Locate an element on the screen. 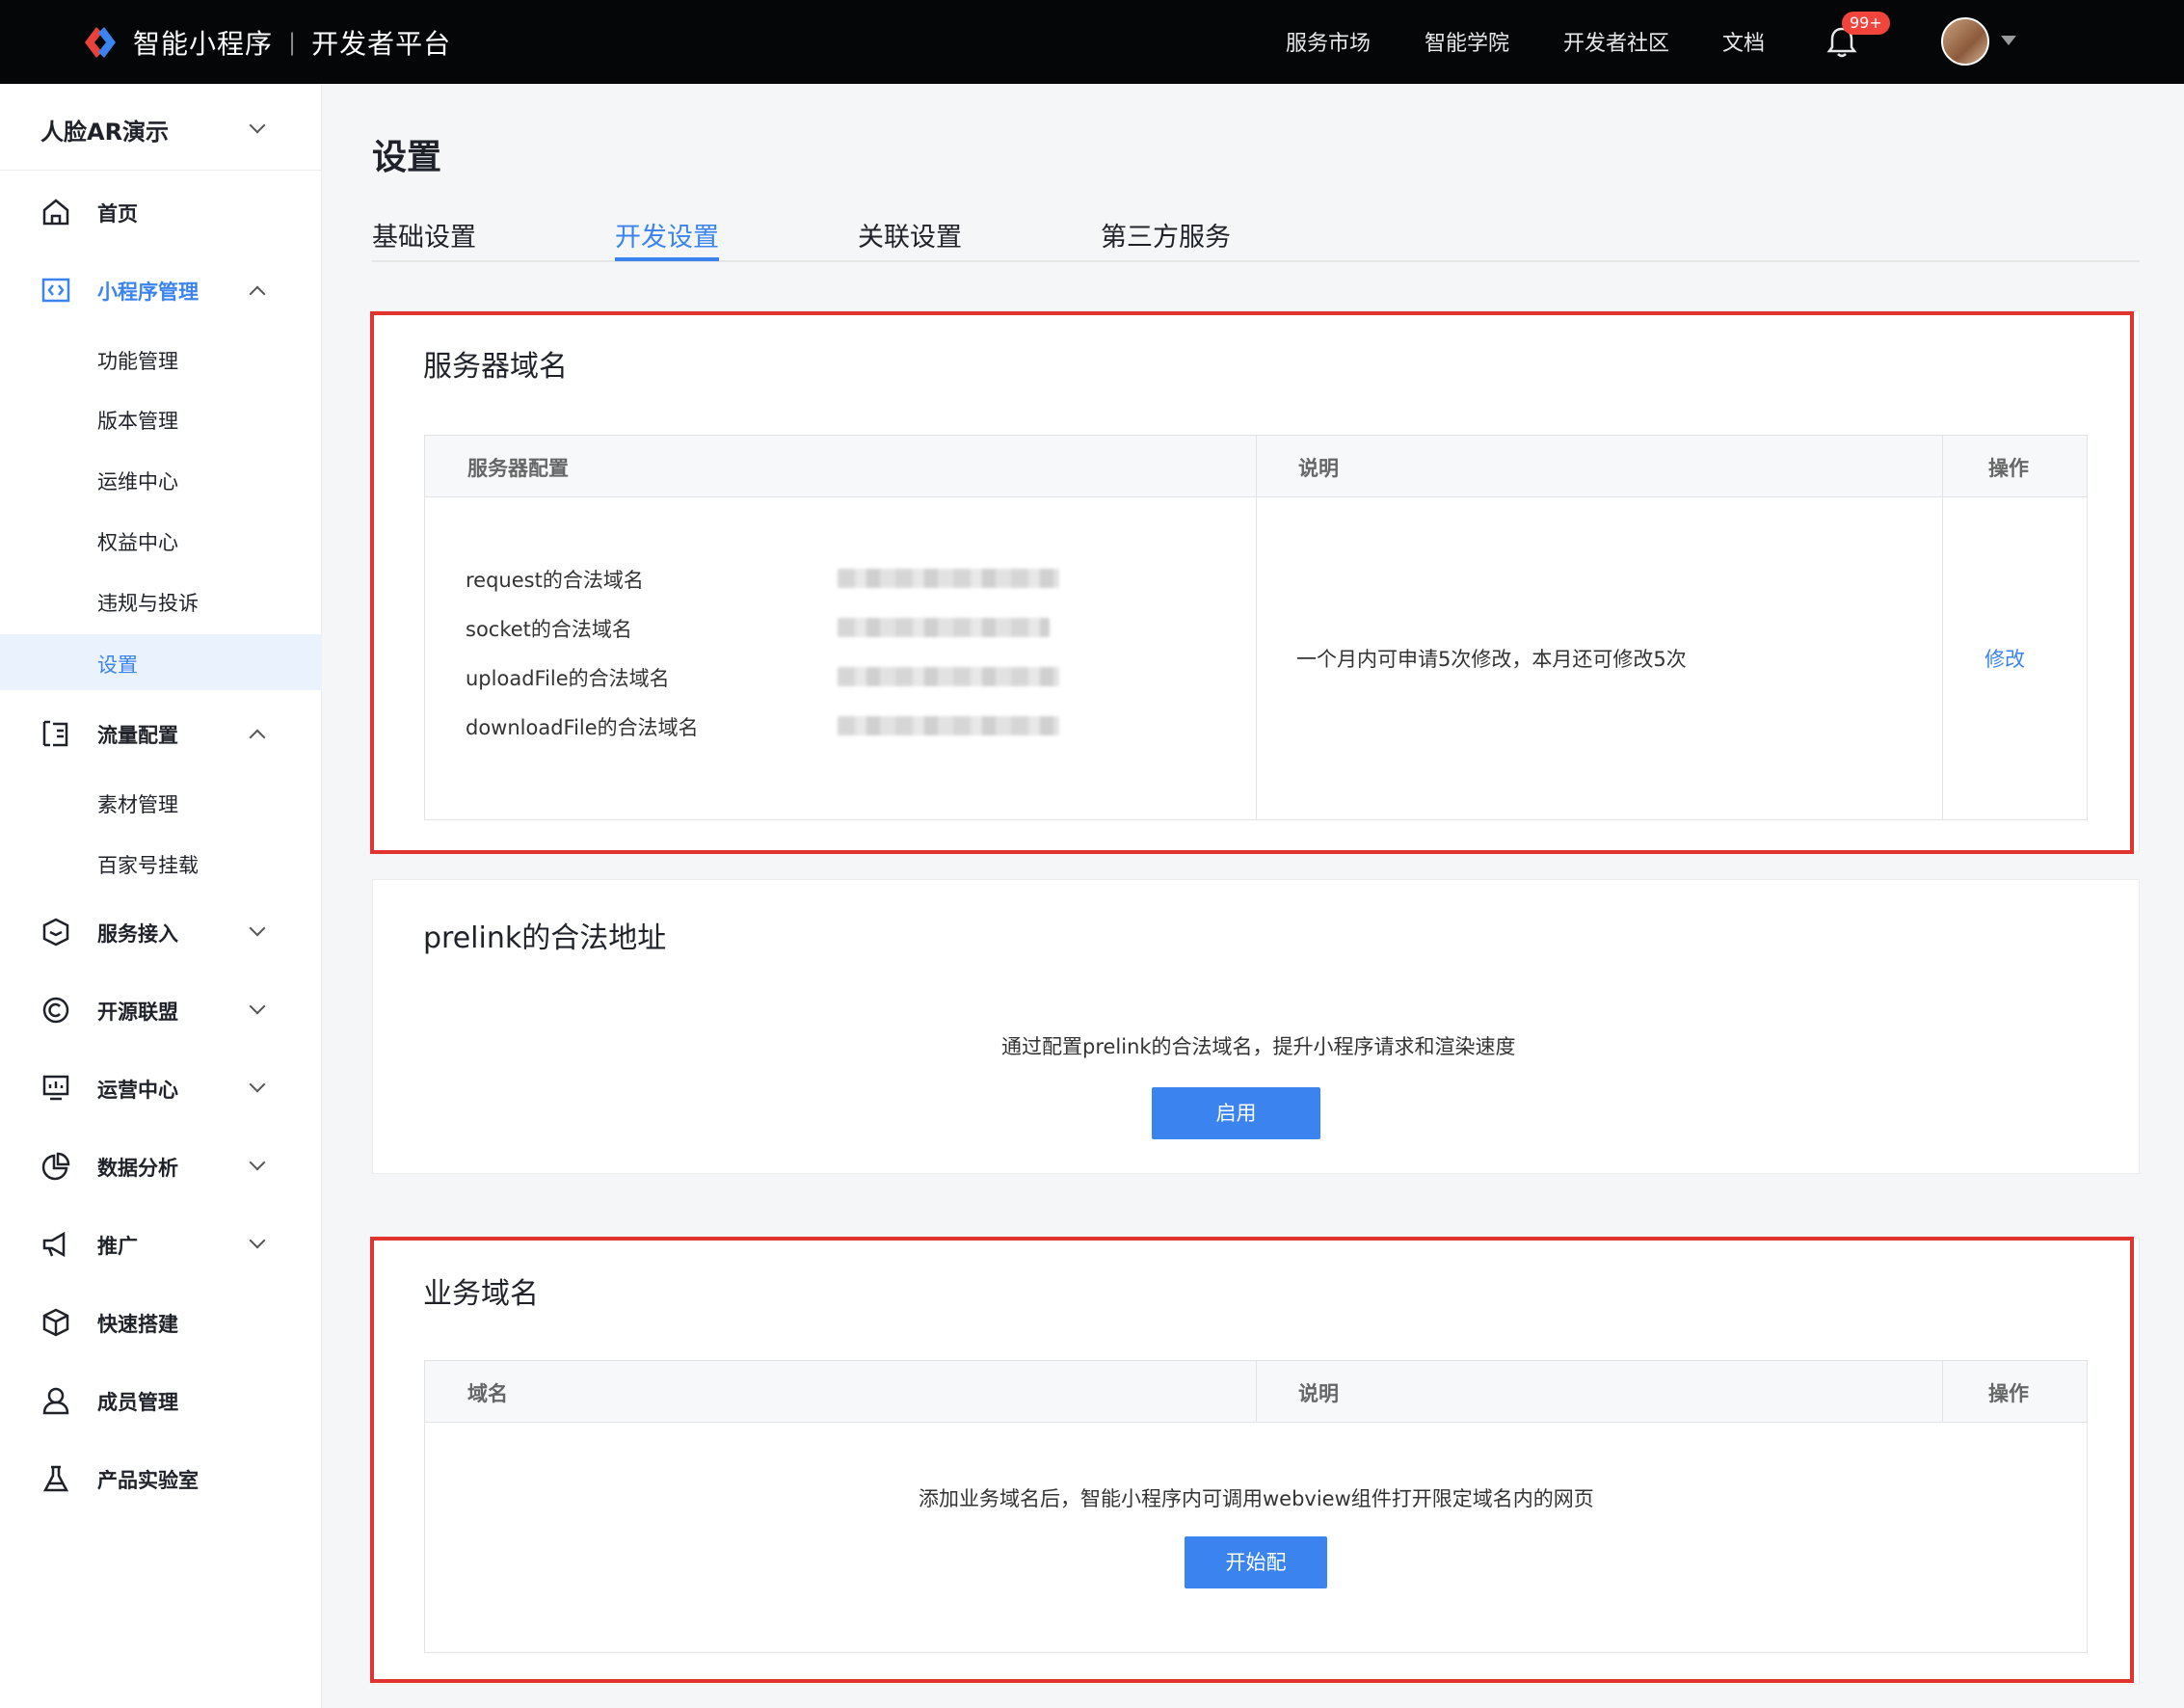 The width and height of the screenshot is (2184, 1708). cube-icon is located at coordinates (55, 1322).